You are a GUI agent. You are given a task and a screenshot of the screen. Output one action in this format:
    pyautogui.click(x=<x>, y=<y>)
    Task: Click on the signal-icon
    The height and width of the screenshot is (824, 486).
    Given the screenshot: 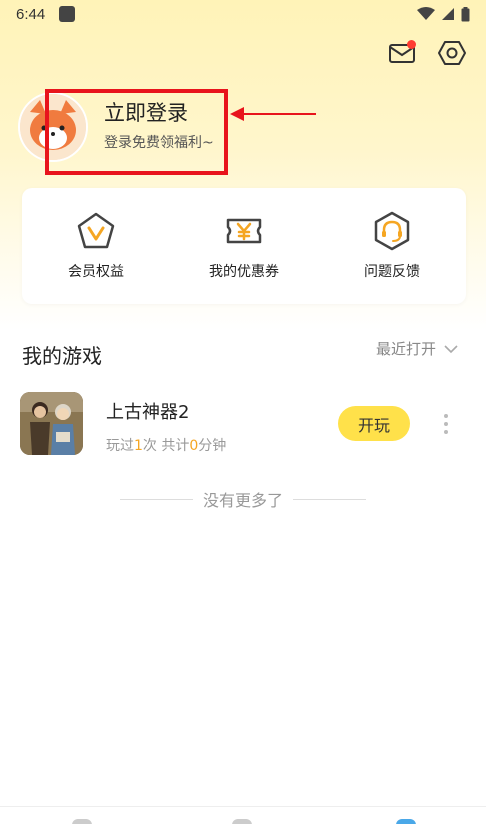 What is the action you would take?
    pyautogui.click(x=448, y=14)
    